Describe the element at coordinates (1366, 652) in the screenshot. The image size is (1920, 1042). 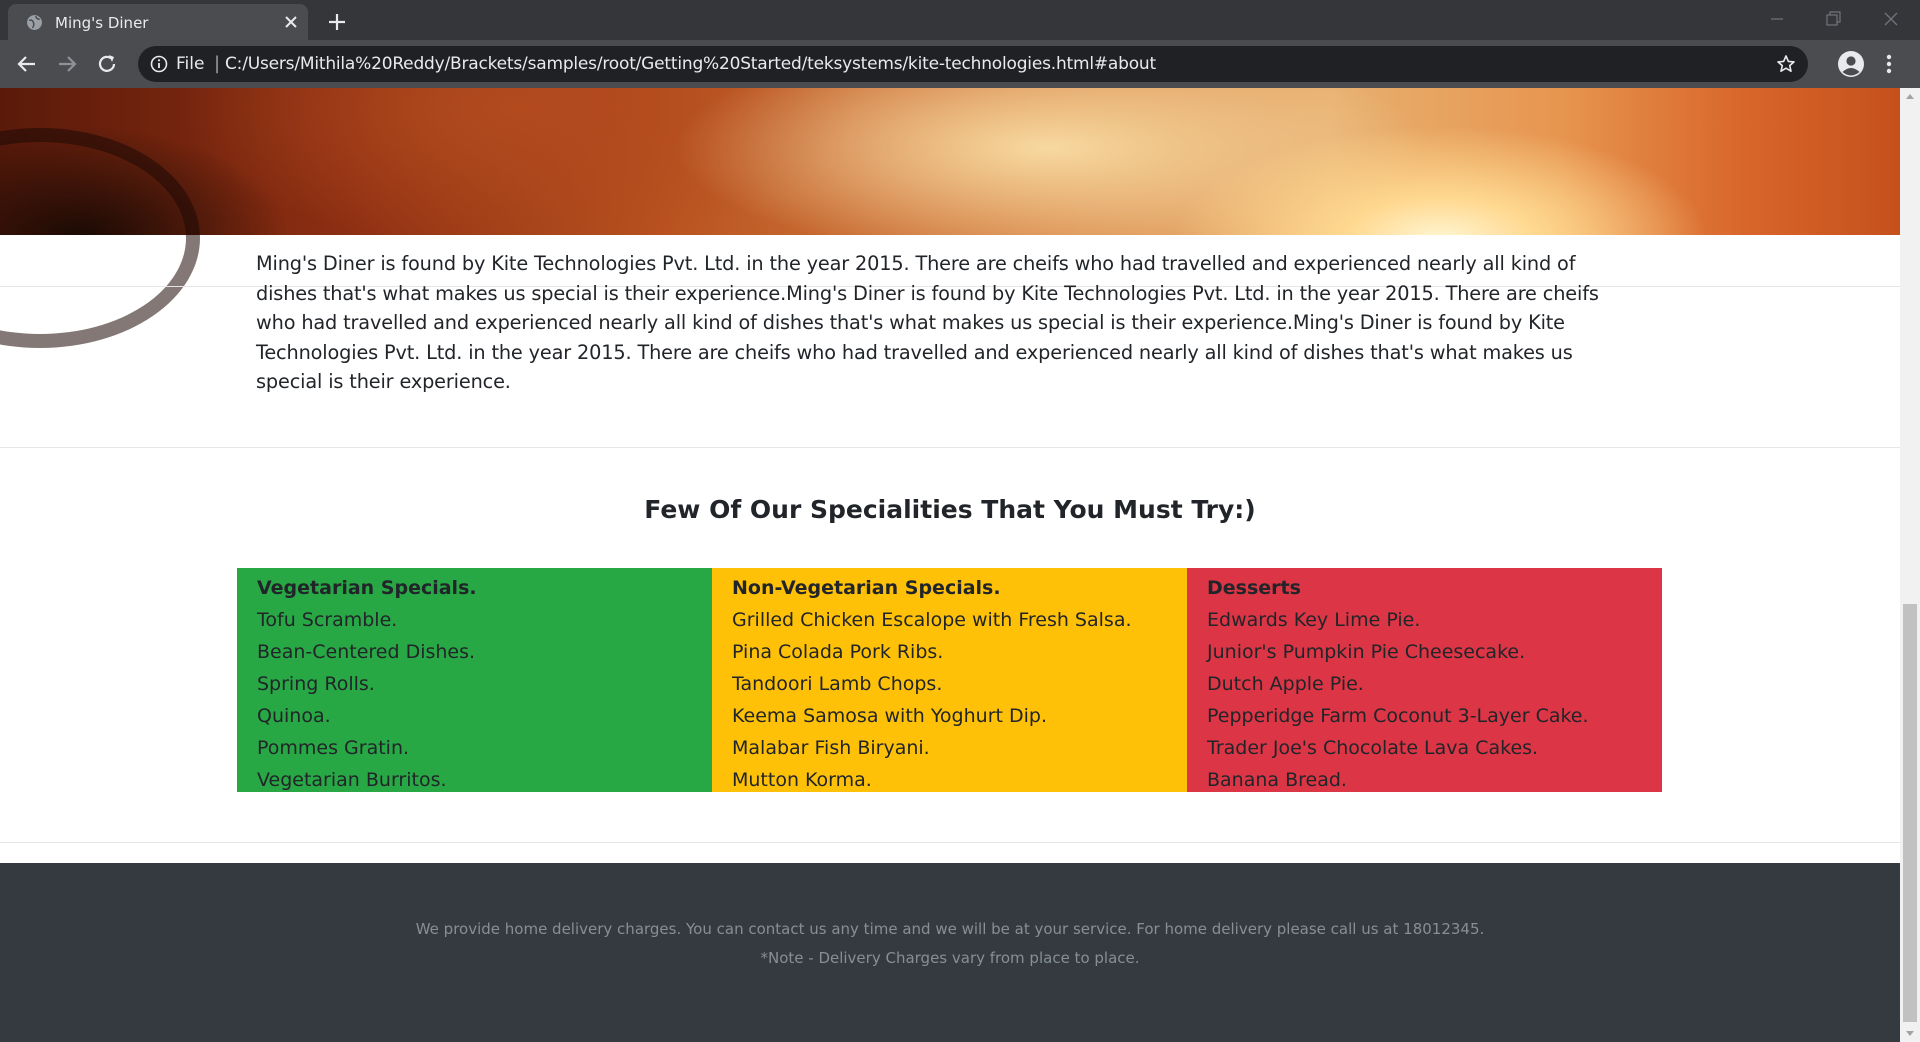
I see `menu-item: Junior's Pumpkin Pie Cheesecake.` at that location.